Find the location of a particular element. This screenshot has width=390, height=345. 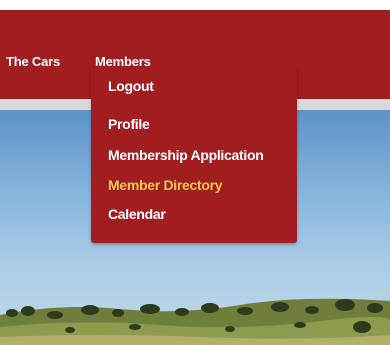

nav-item-members: Members is located at coordinates (123, 61).